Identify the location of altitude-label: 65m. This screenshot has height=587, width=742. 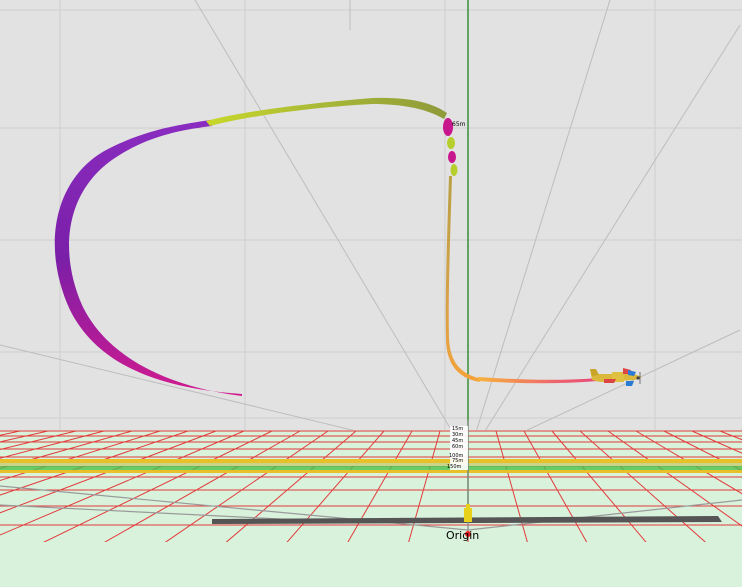
(459, 124).